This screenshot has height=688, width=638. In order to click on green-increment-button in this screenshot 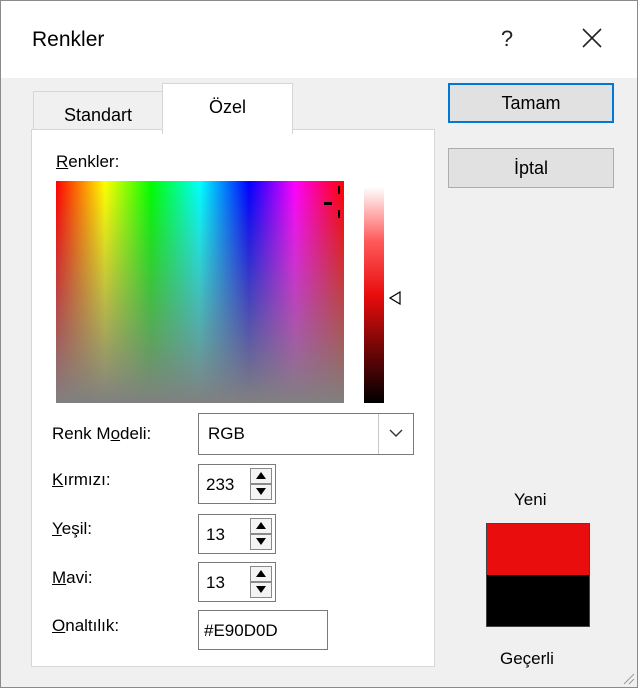, I will do `click(261, 526)`.